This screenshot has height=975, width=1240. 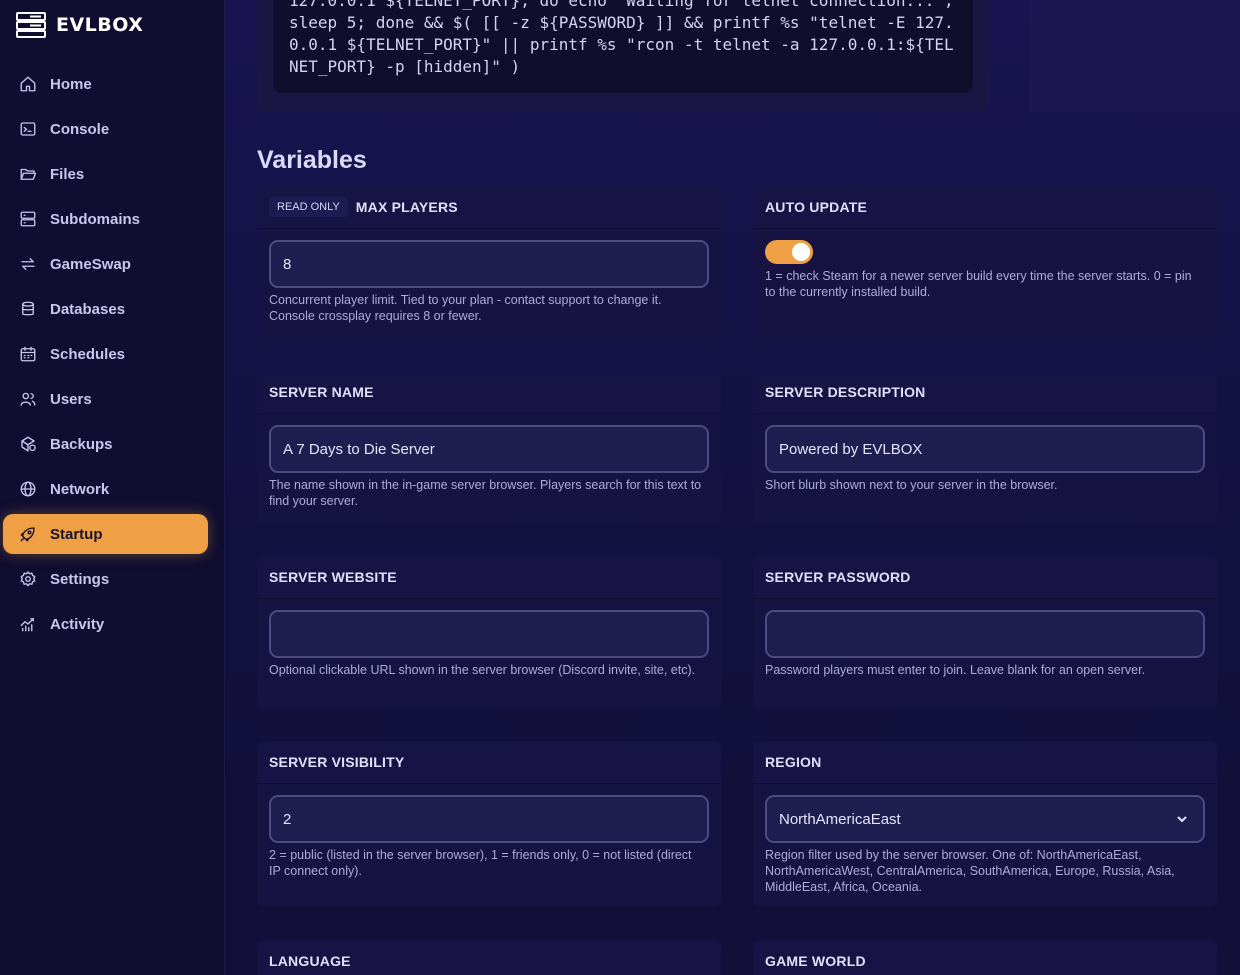 I want to click on sidebar-item-label: Subdomains, so click(x=95, y=219).